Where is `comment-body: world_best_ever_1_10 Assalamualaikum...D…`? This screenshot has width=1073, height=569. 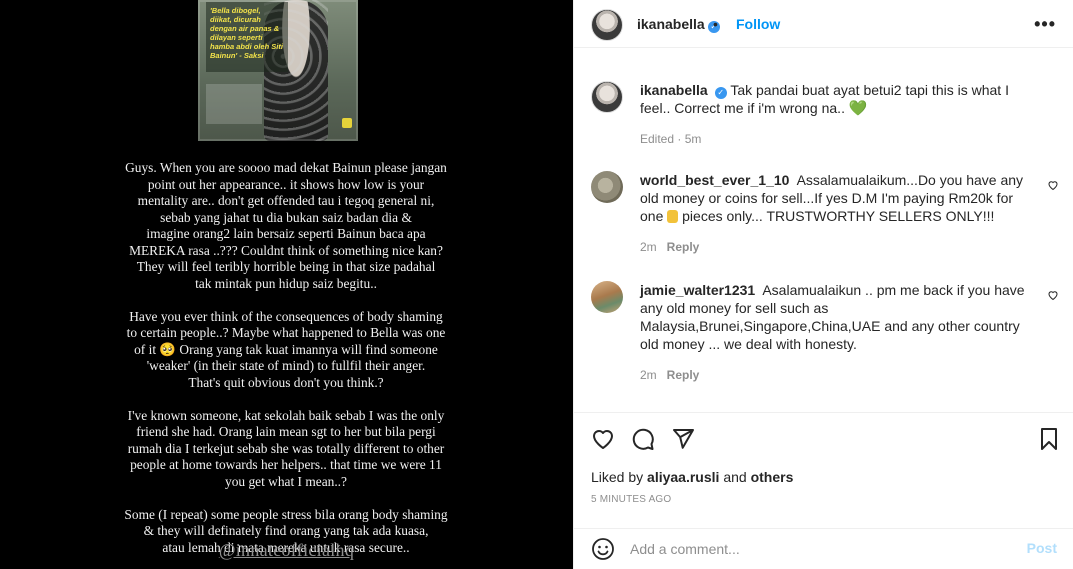 comment-body: world_best_ever_1_10 Assalamualaikum...D… is located at coordinates (837, 198).